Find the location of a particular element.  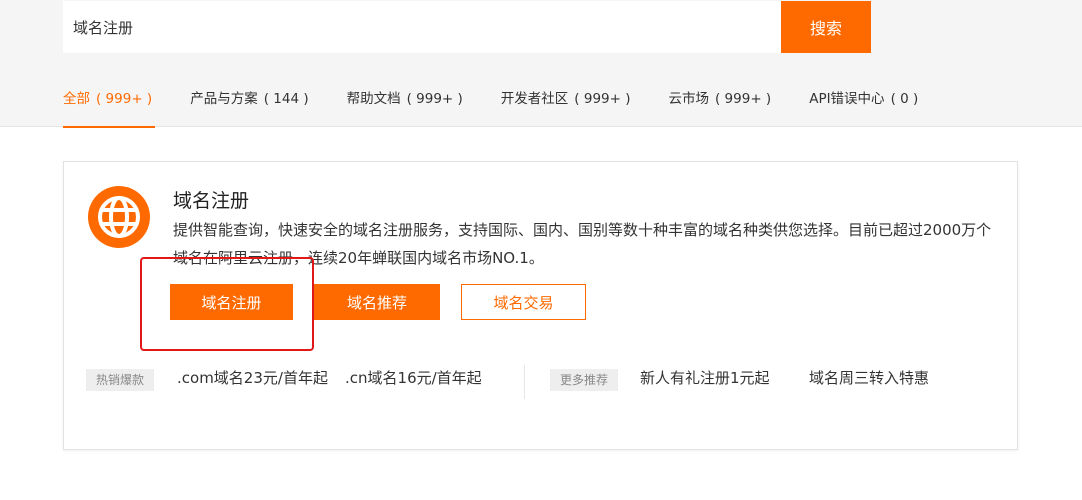

tab-community: 开发者社区 ( 999+ ) is located at coordinates (566, 99).